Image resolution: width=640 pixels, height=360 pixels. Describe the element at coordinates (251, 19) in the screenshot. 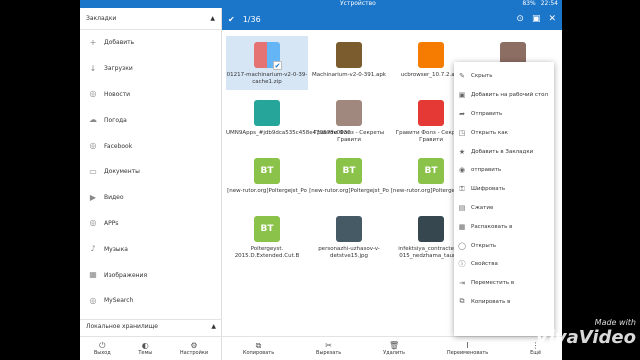

I see `selection-count: 1/36` at that location.